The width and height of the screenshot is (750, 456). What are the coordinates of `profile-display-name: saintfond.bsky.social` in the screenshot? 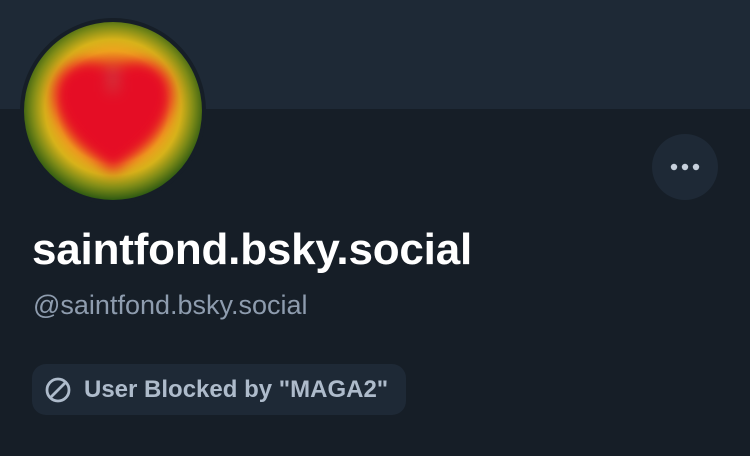 It's located at (252, 249).